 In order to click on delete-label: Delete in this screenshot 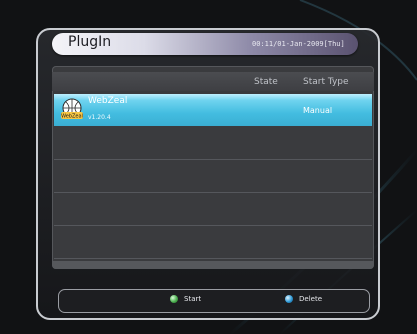, I will do `click(310, 299)`.